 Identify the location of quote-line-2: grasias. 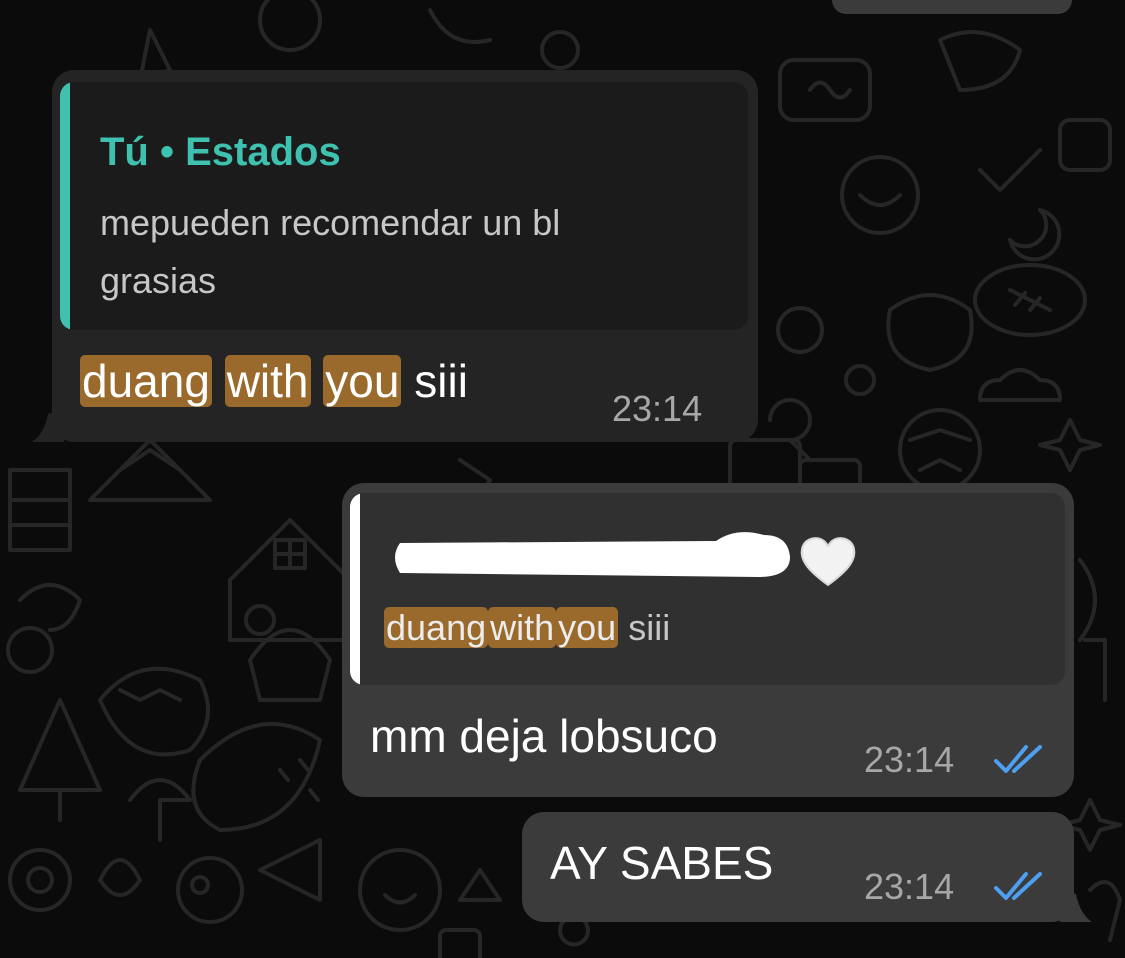
(158, 280).